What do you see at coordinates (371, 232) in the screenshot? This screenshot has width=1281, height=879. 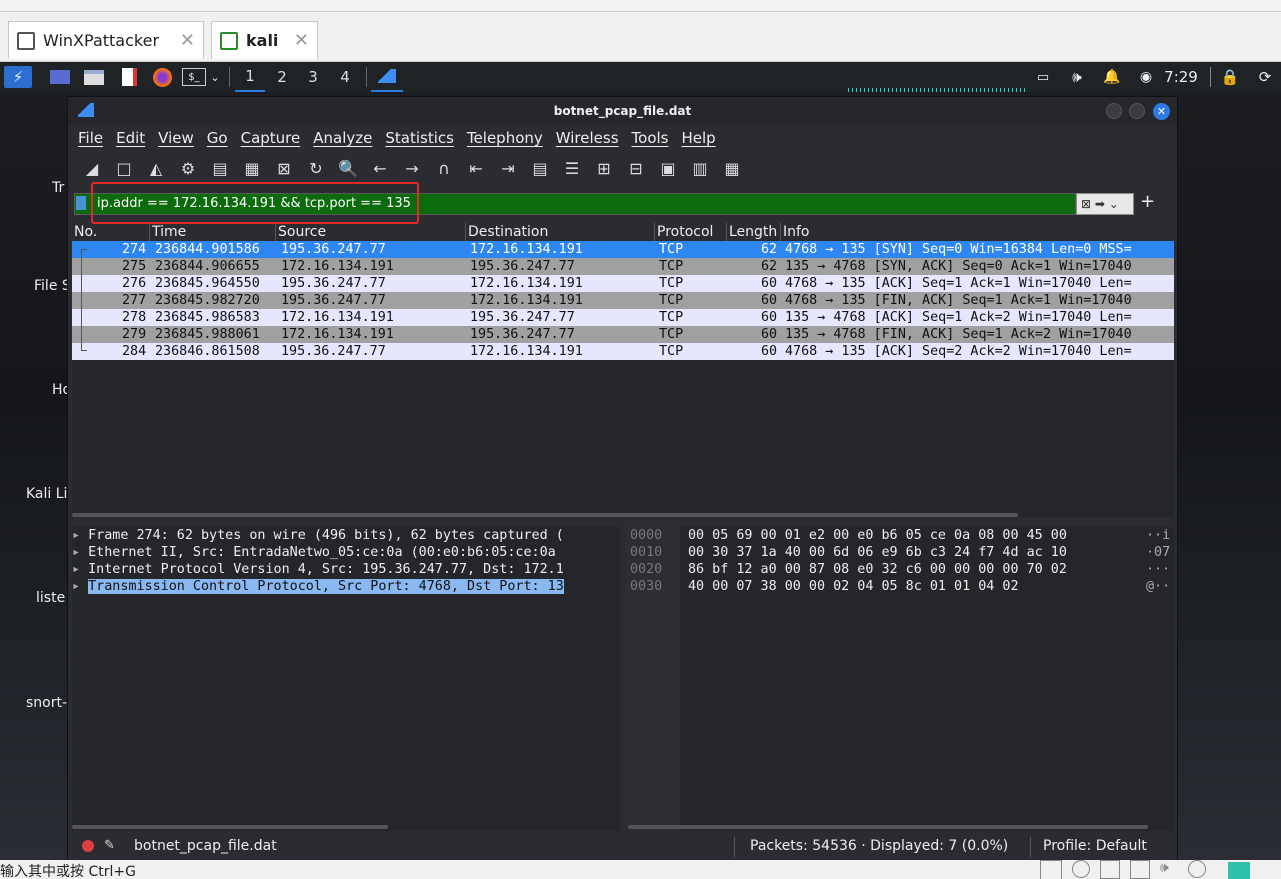 I see `column-source: Source` at bounding box center [371, 232].